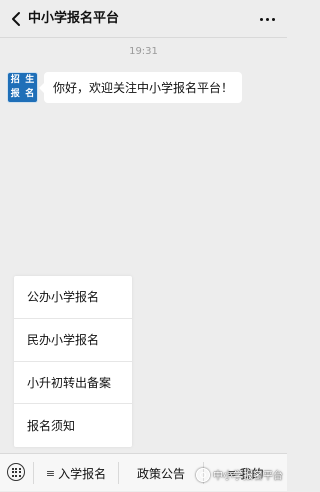 This screenshot has width=320, height=492. I want to click on submenu-item-enrollment-notice: 报名须知, so click(73, 425).